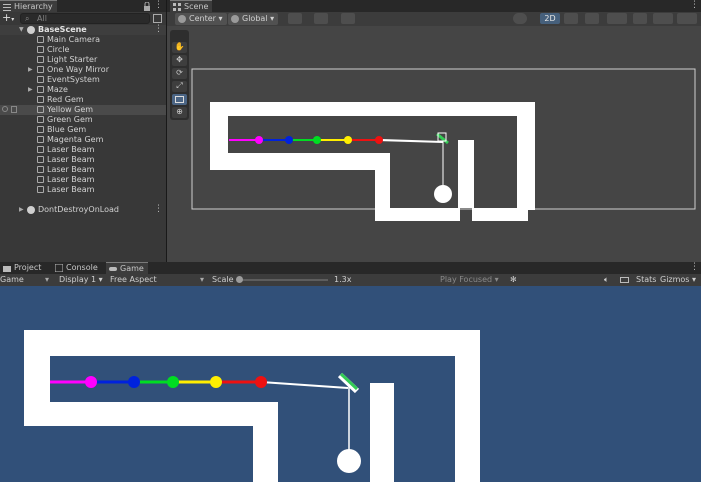  What do you see at coordinates (469, 280) in the screenshot?
I see `play-mode-dropdown: Play Focused ▾` at bounding box center [469, 280].